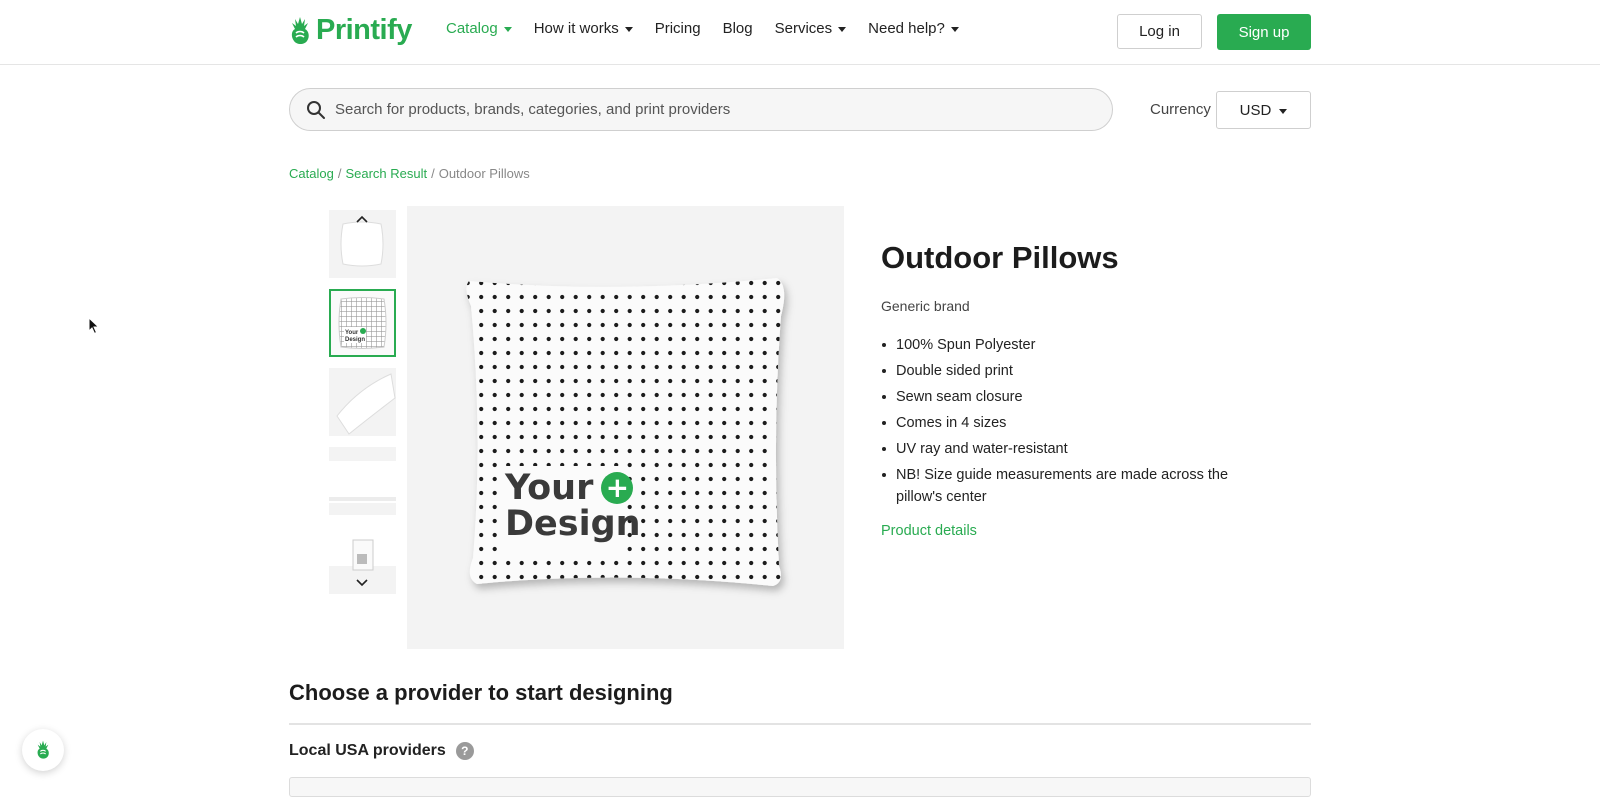  I want to click on login-button: Log in, so click(1159, 31).